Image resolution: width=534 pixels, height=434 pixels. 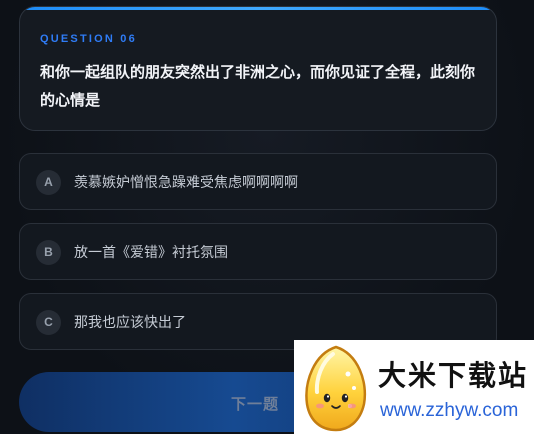 I want to click on option-letter-badge: C, so click(x=48, y=322).